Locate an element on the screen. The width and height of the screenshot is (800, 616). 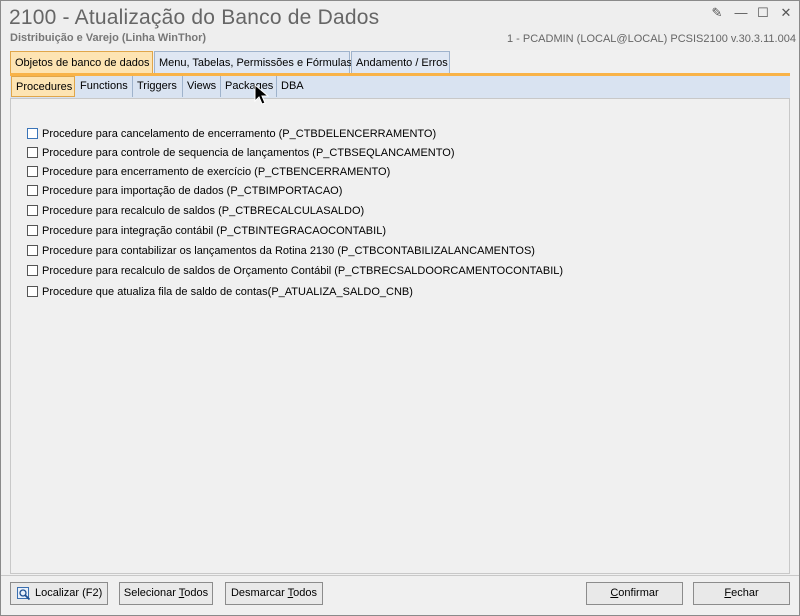
close-icon: ✕ is located at coordinates (786, 13).